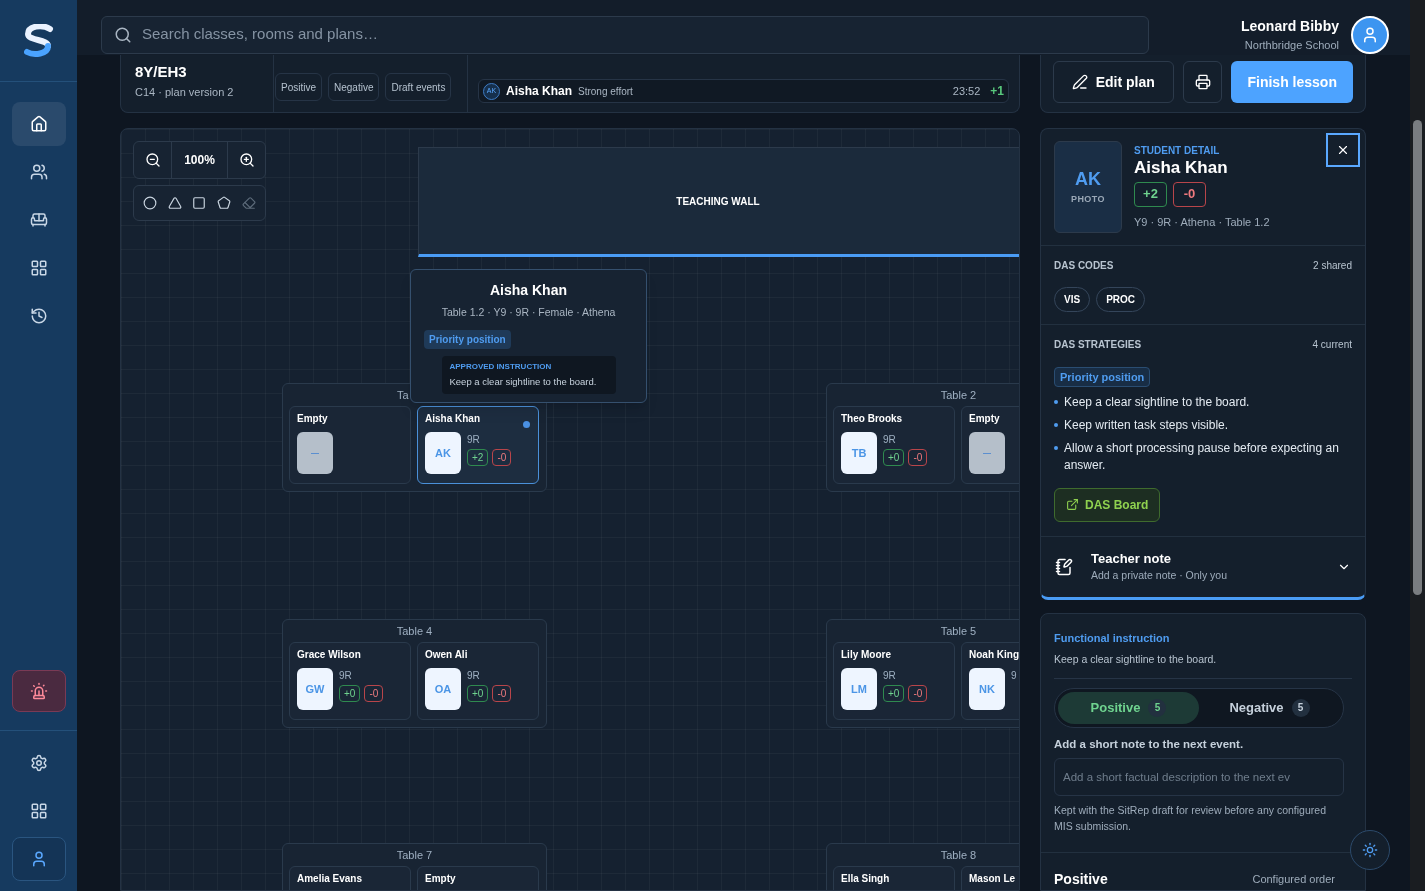 This screenshot has height=891, width=1425. I want to click on table-label: Table 8, so click(958, 855).